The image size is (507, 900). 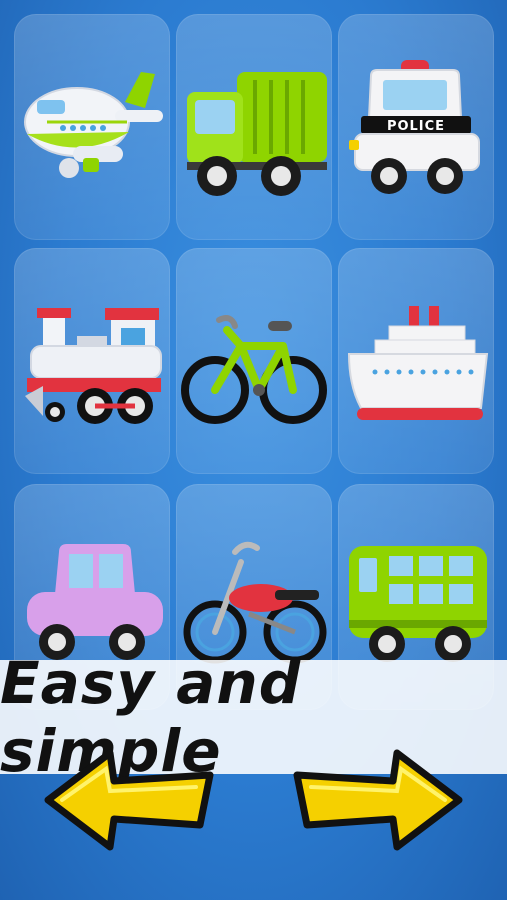 What do you see at coordinates (377, 800) in the screenshot?
I see `right-arrow-icon` at bounding box center [377, 800].